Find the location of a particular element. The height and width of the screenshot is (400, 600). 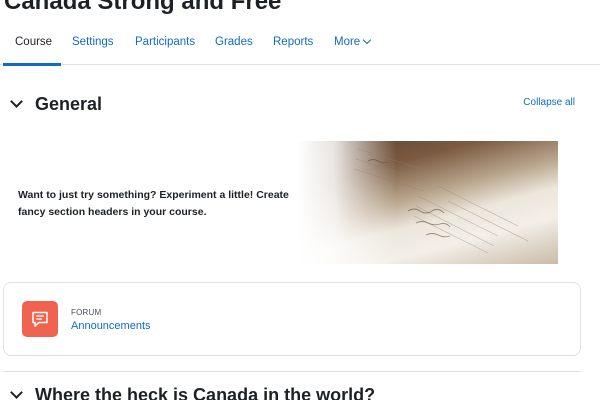

tab-grades: Grades is located at coordinates (234, 42).